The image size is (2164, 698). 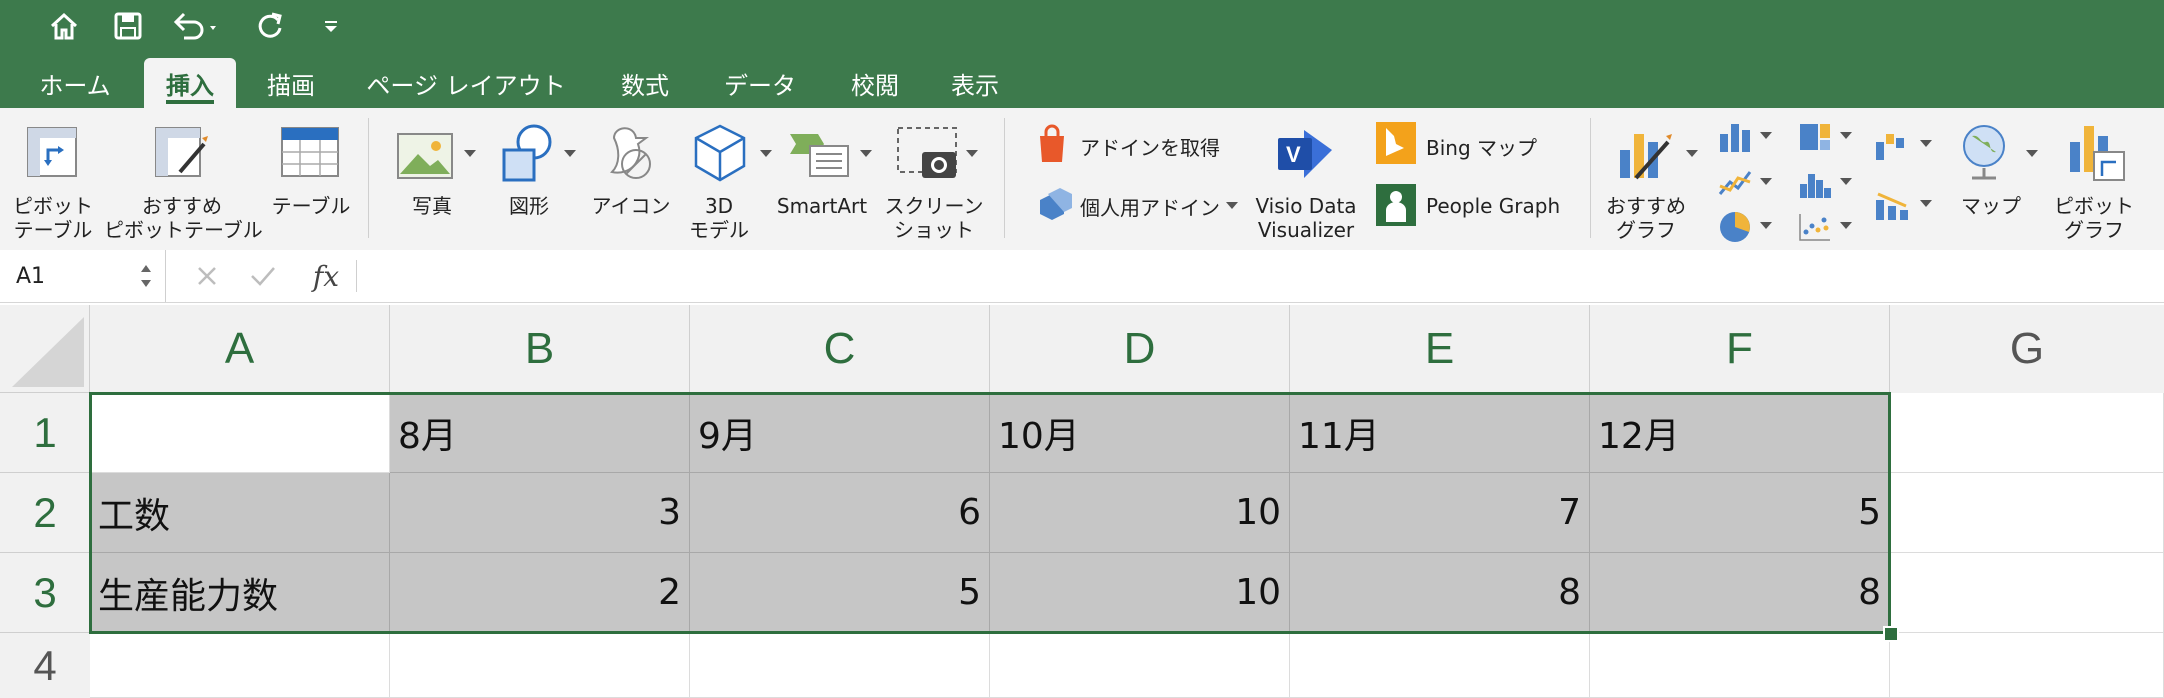 What do you see at coordinates (2027, 513) in the screenshot?
I see `cell-g2` at bounding box center [2027, 513].